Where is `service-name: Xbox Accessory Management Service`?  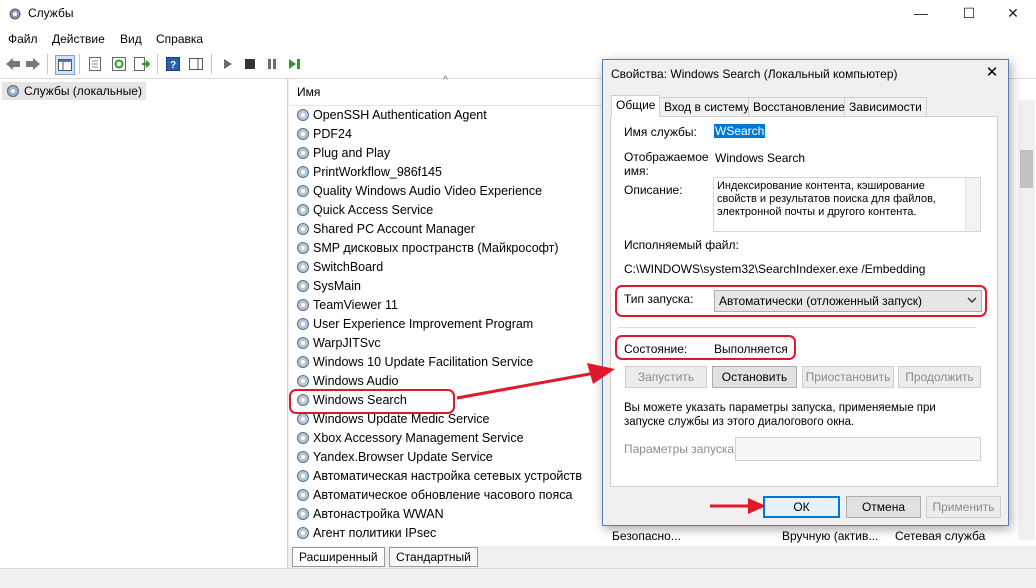
service-name: Xbox Accessory Management Service is located at coordinates (418, 438).